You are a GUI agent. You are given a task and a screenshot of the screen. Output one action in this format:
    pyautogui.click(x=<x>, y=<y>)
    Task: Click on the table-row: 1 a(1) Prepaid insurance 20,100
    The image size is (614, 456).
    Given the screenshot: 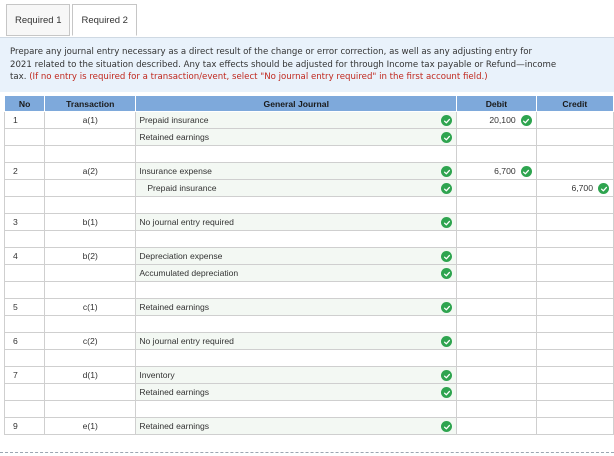 What is the action you would take?
    pyautogui.click(x=308, y=120)
    